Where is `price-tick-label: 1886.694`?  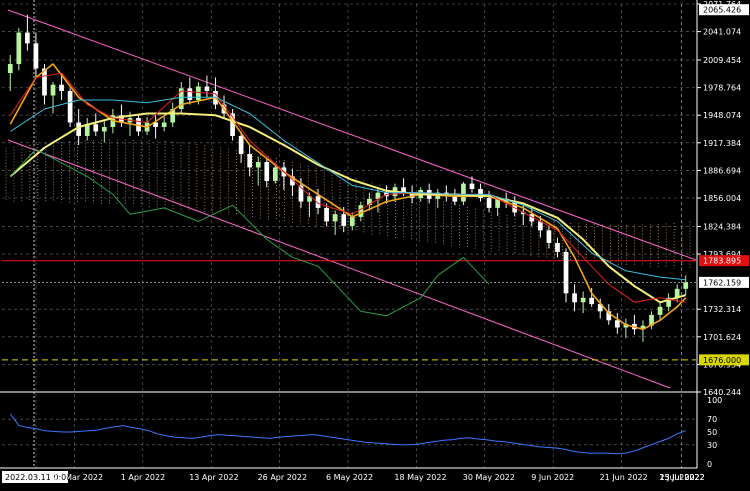
price-tick-label: 1886.694 is located at coordinates (722, 170).